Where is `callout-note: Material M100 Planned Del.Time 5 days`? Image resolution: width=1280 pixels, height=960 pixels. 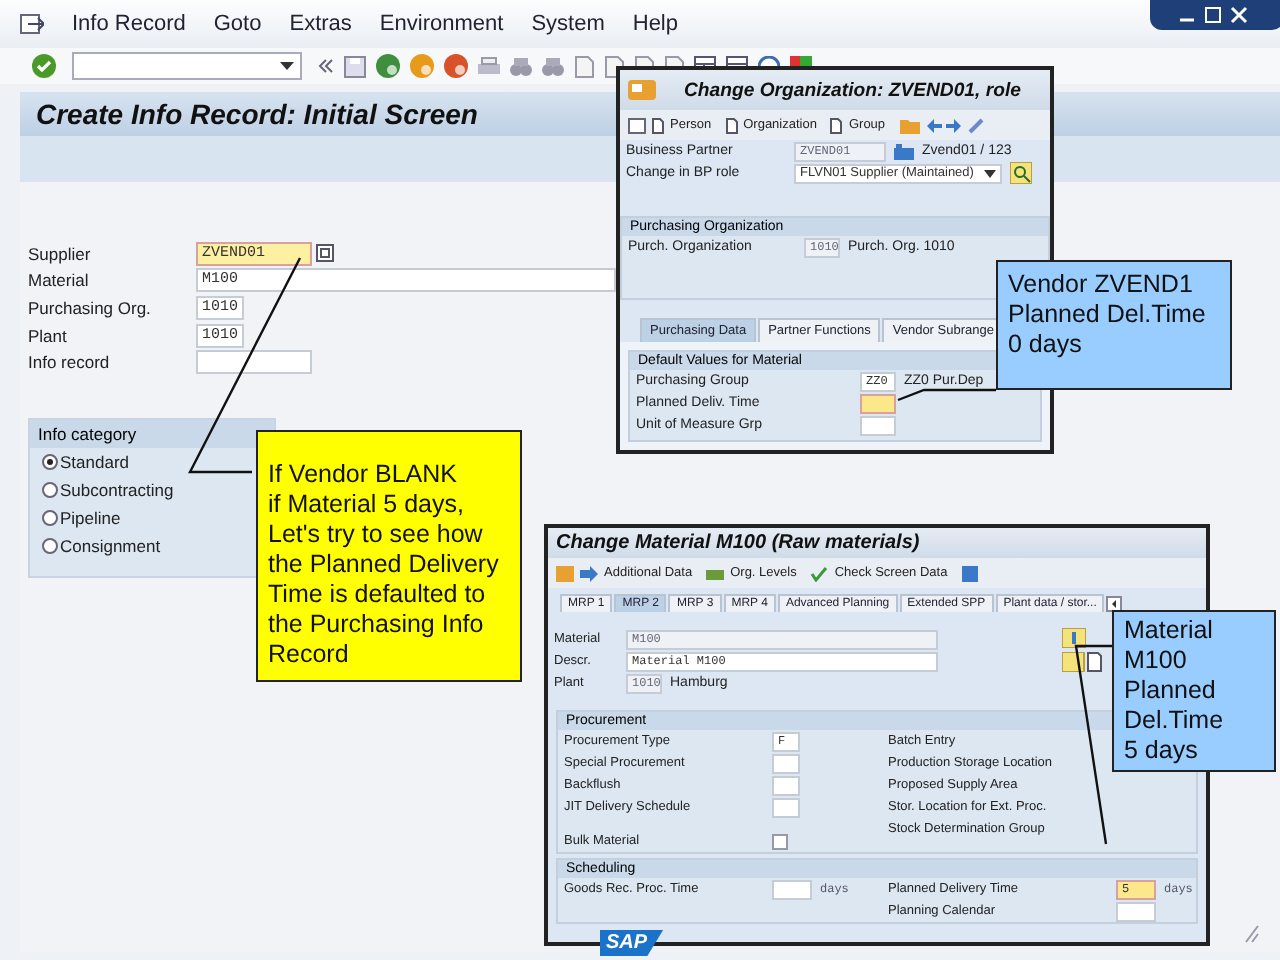 callout-note: Material M100 Planned Del.Time 5 days is located at coordinates (1194, 691).